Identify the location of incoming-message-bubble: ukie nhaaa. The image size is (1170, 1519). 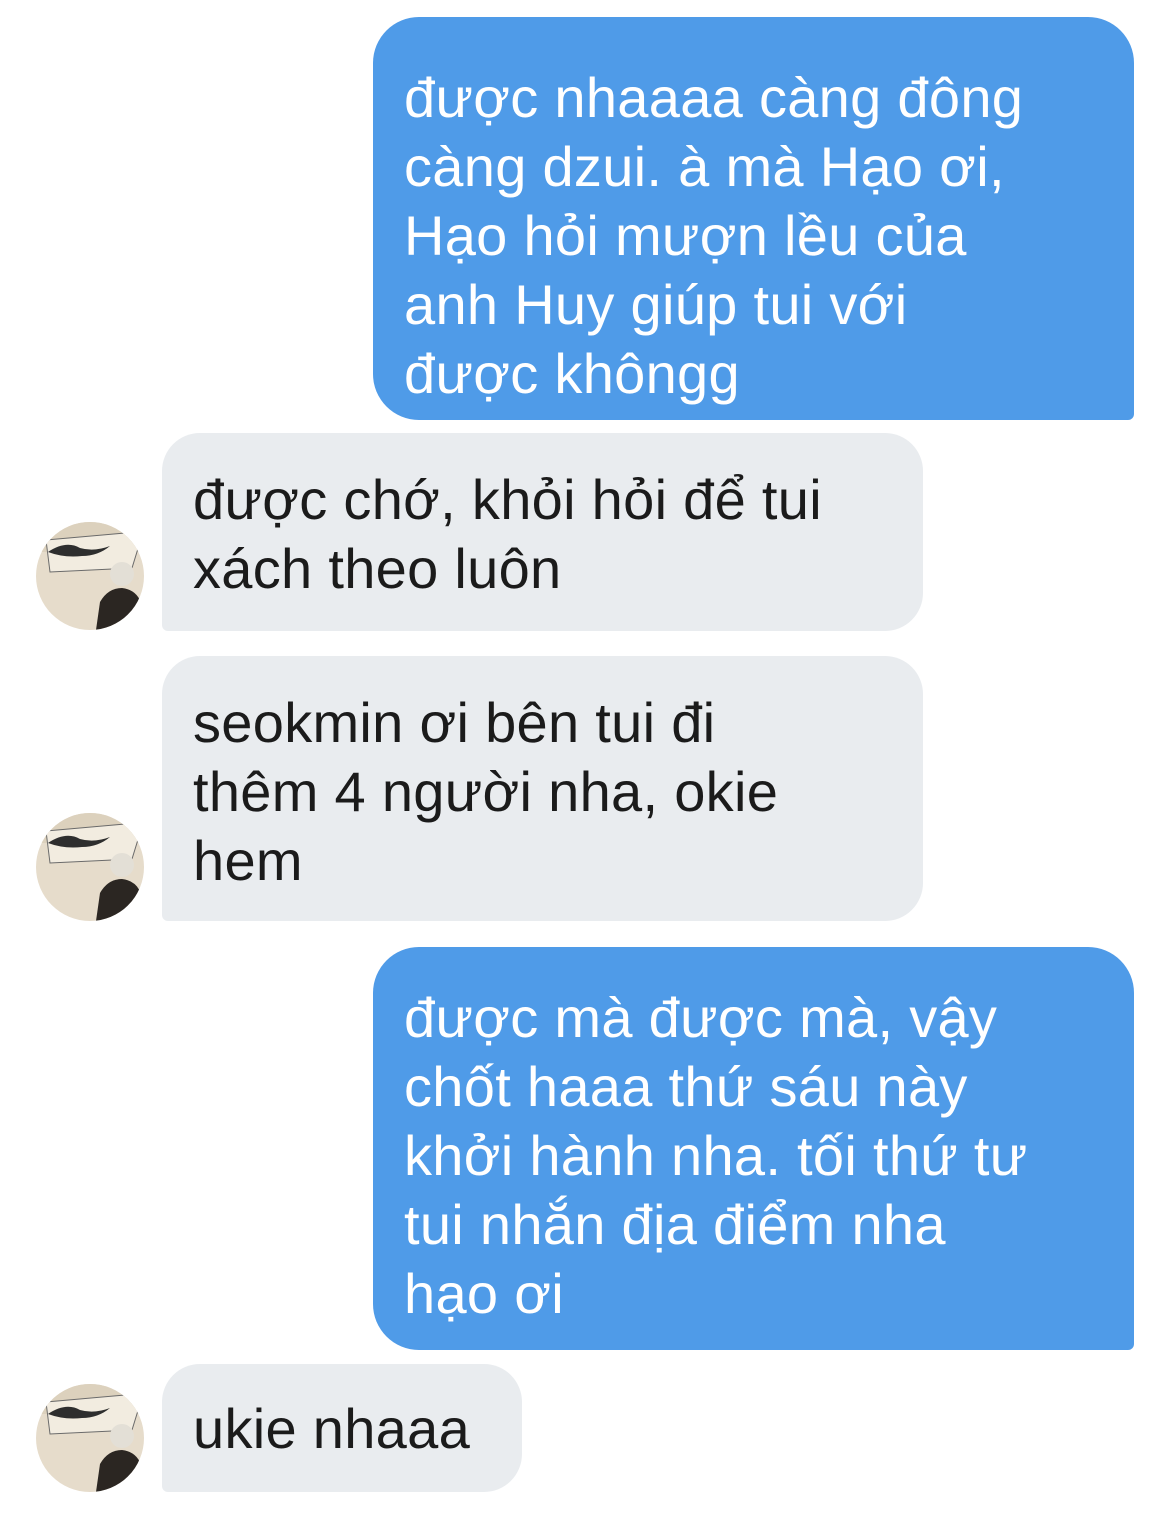
(342, 1428).